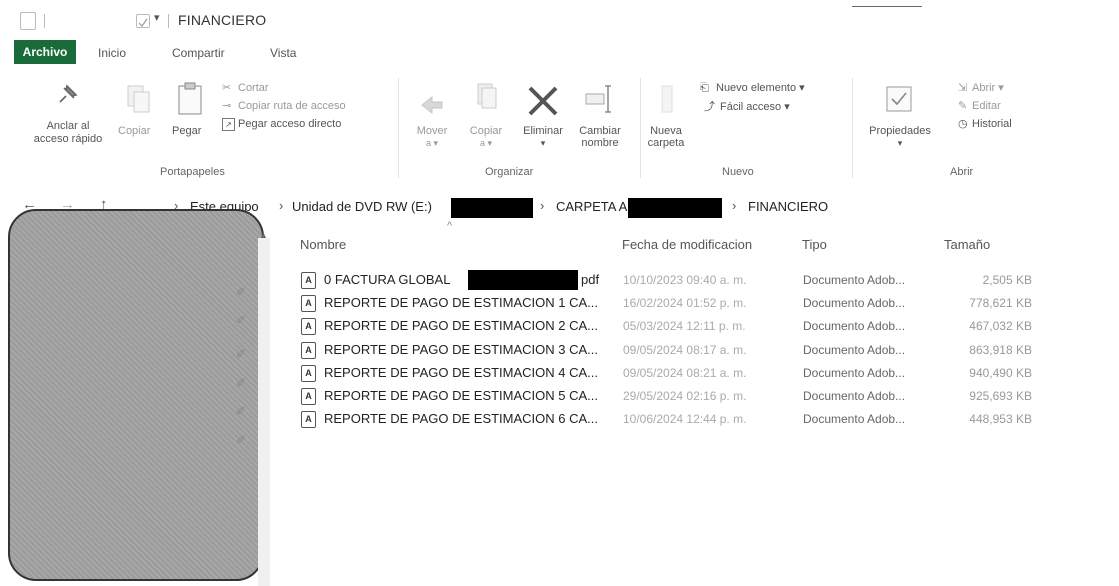 Image resolution: width=1119 pixels, height=586 pixels. I want to click on history-label: Historial, so click(992, 124).